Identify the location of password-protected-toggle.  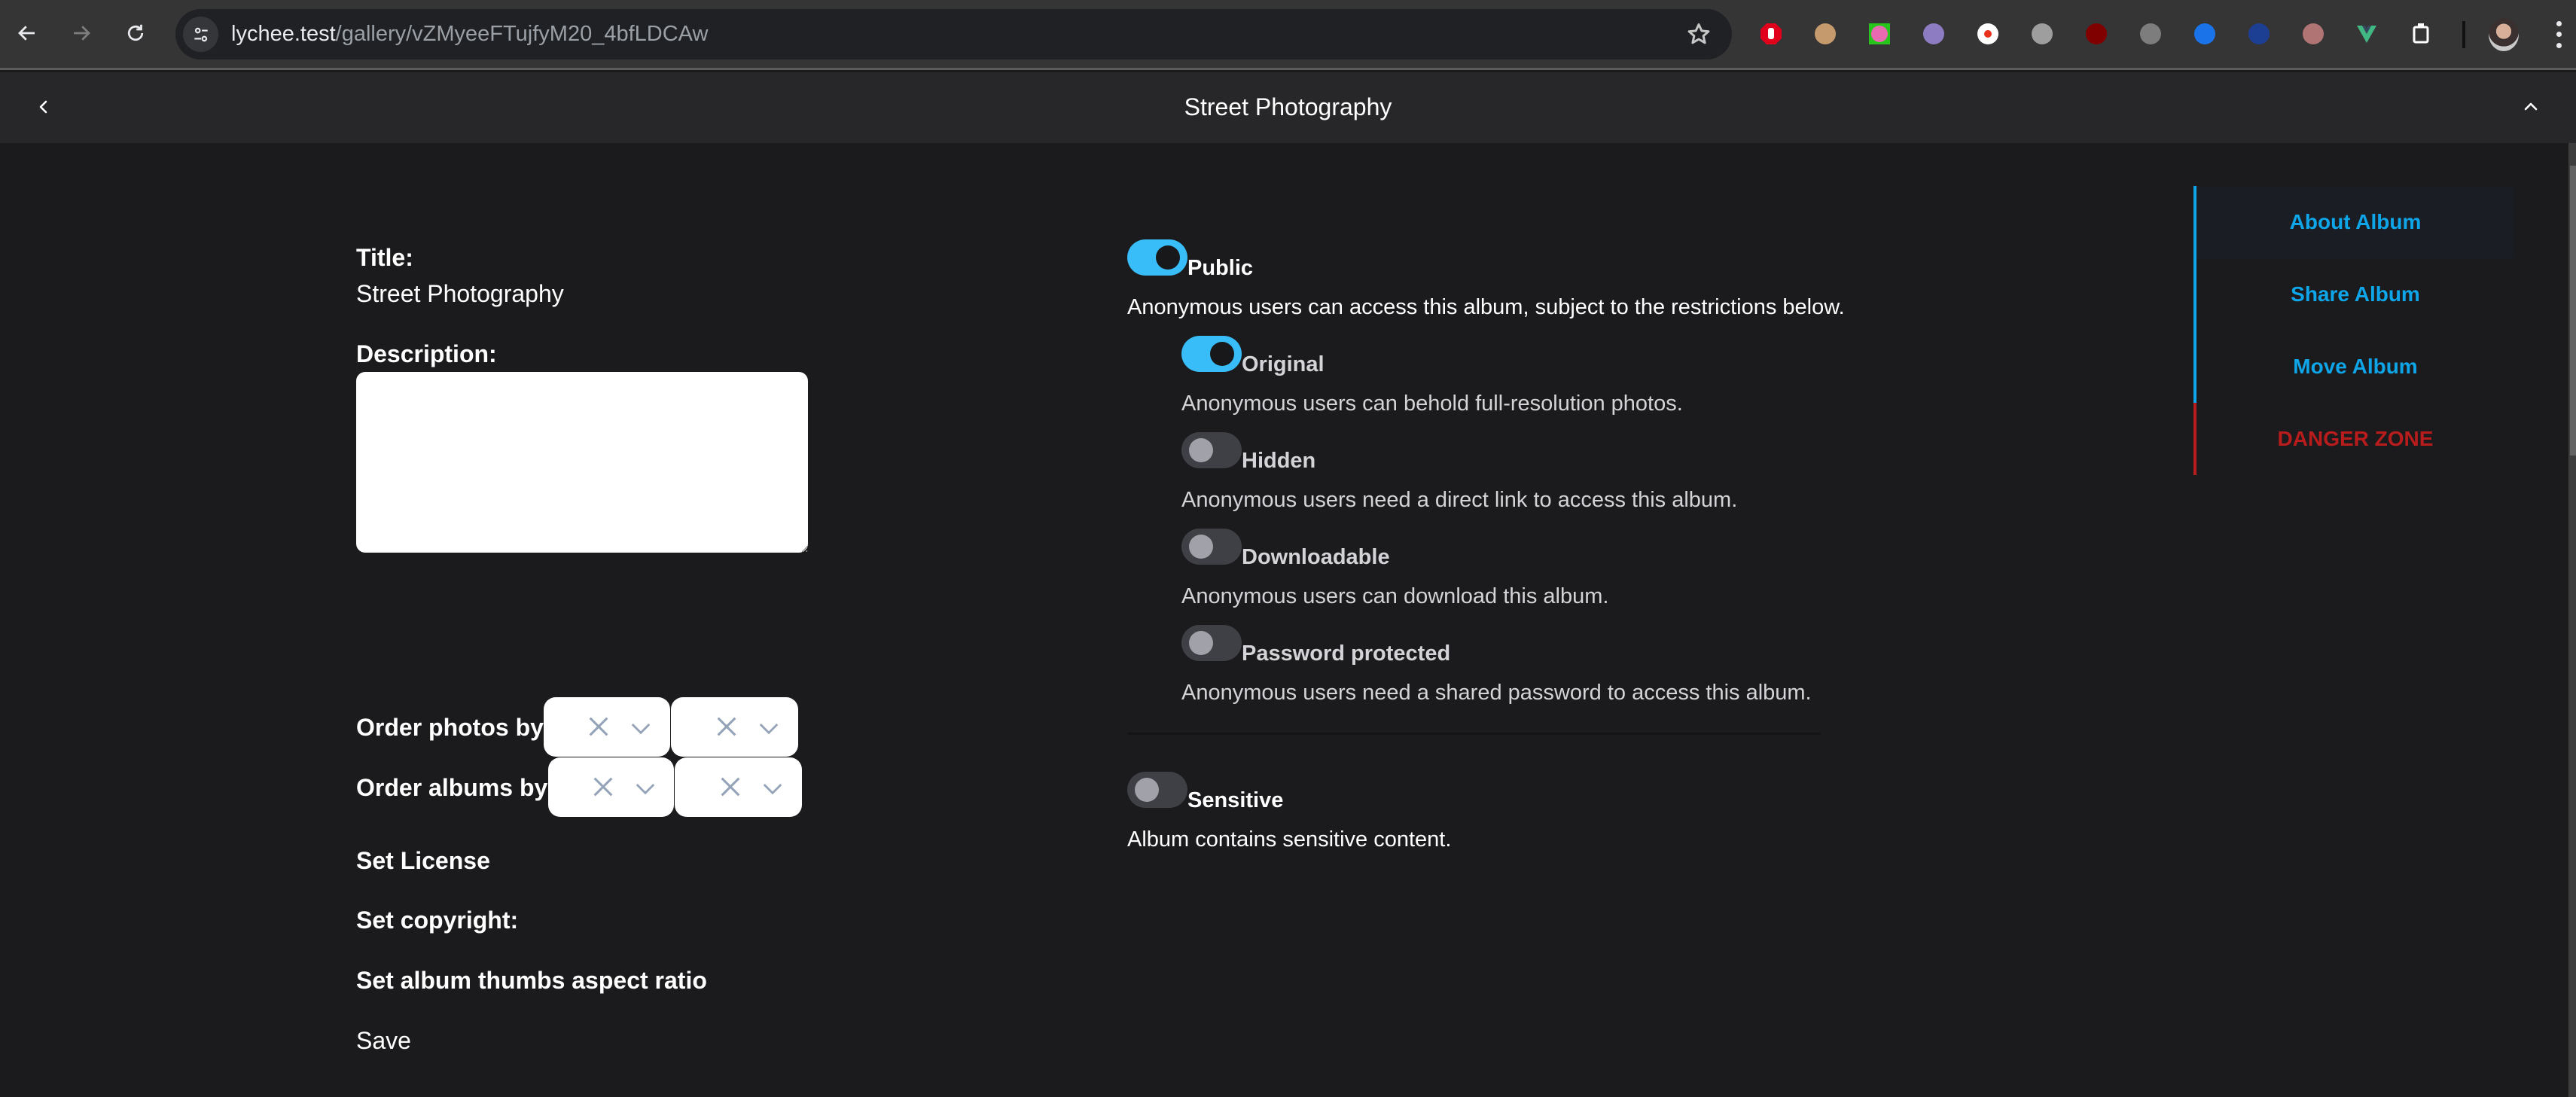
(1211, 643).